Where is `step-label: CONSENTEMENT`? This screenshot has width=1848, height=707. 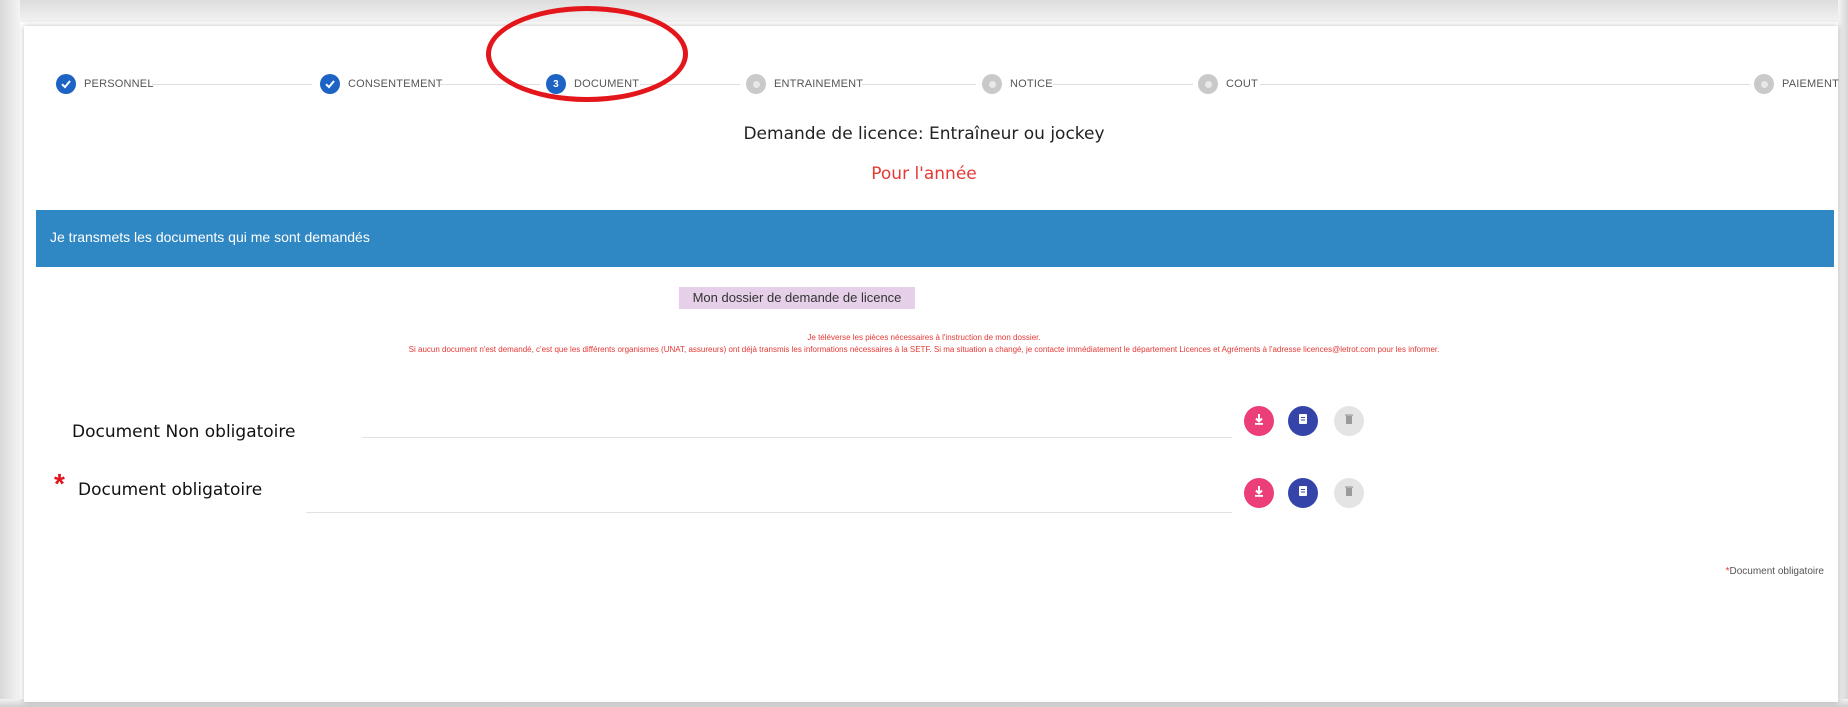 step-label: CONSENTEMENT is located at coordinates (395, 84).